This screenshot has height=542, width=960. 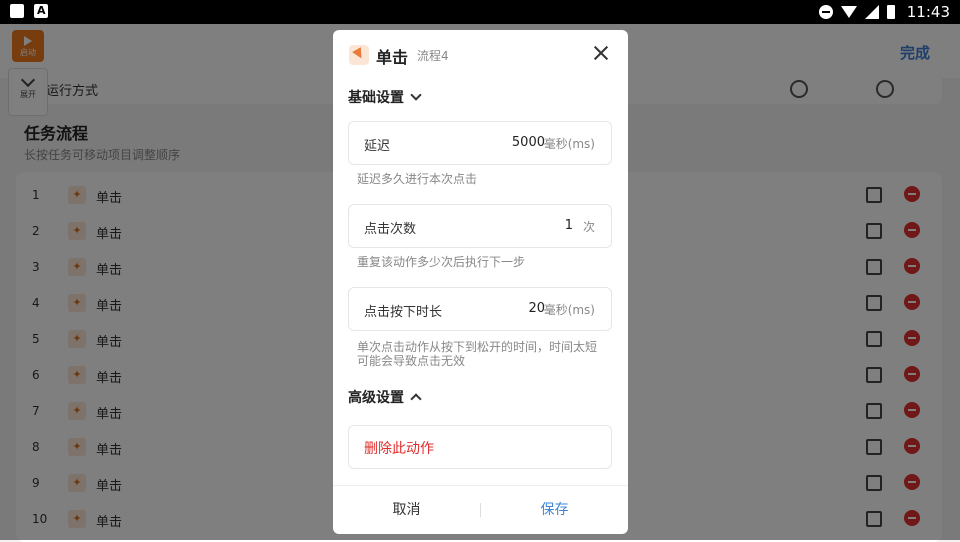 I want to click on delay-field: 延迟 5000 毫秒(ms), so click(x=480, y=143).